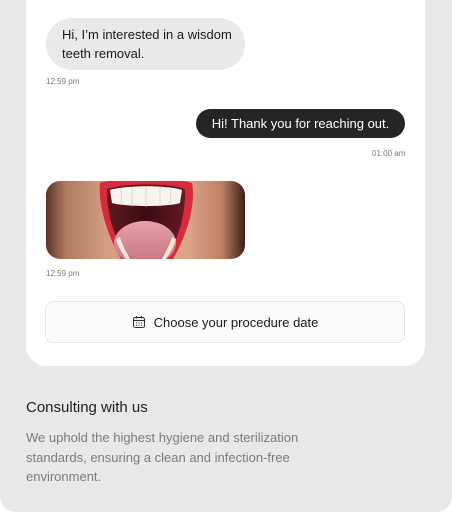  Describe the element at coordinates (389, 153) in the screenshot. I see `message-timestamp: 01:00 am` at that location.